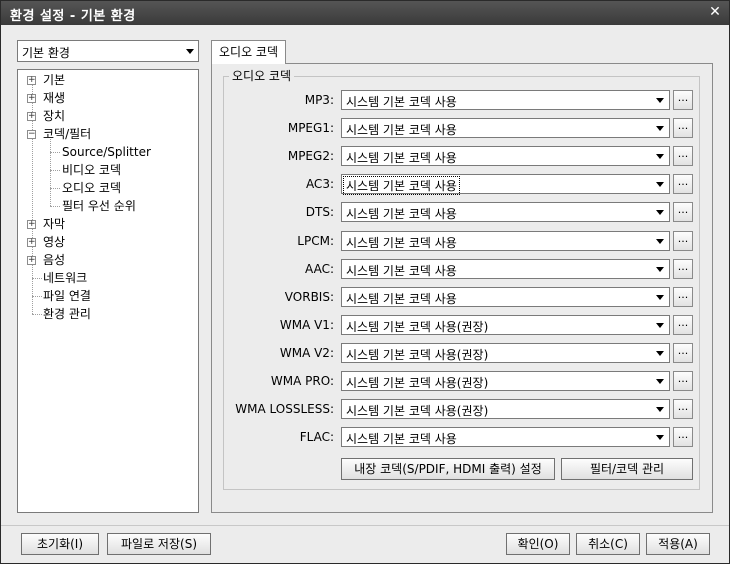  I want to click on codec-label: MPEG1:, so click(310, 128).